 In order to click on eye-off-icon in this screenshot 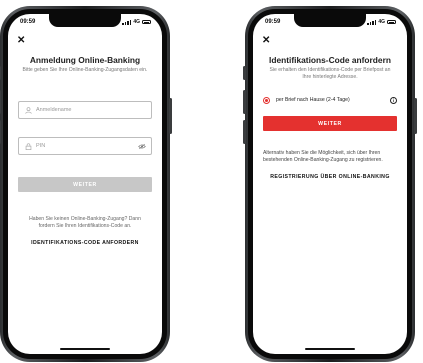, I will do `click(142, 146)`.